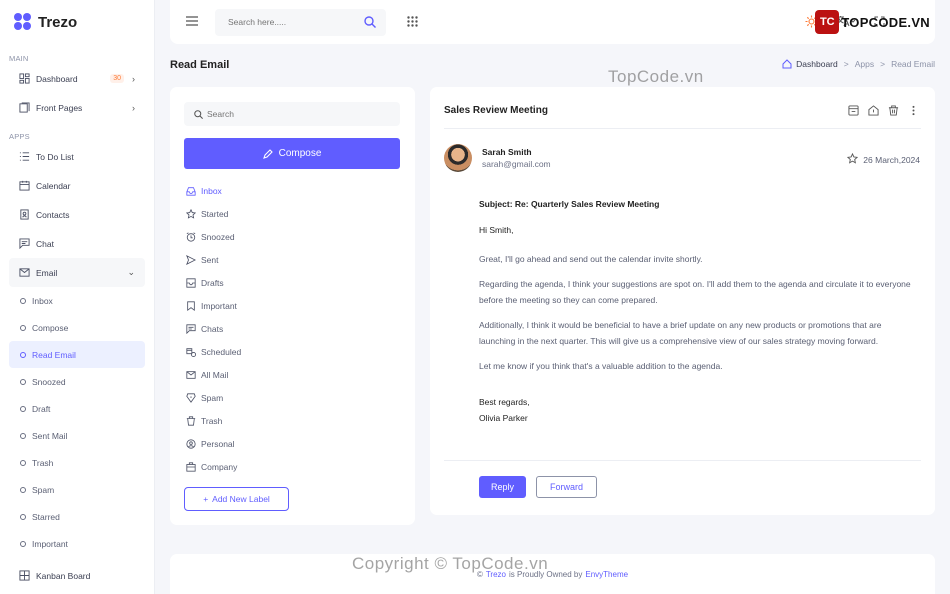 This screenshot has width=950, height=594. What do you see at coordinates (241, 499) in the screenshot?
I see `add-label-text: Add New Label` at bounding box center [241, 499].